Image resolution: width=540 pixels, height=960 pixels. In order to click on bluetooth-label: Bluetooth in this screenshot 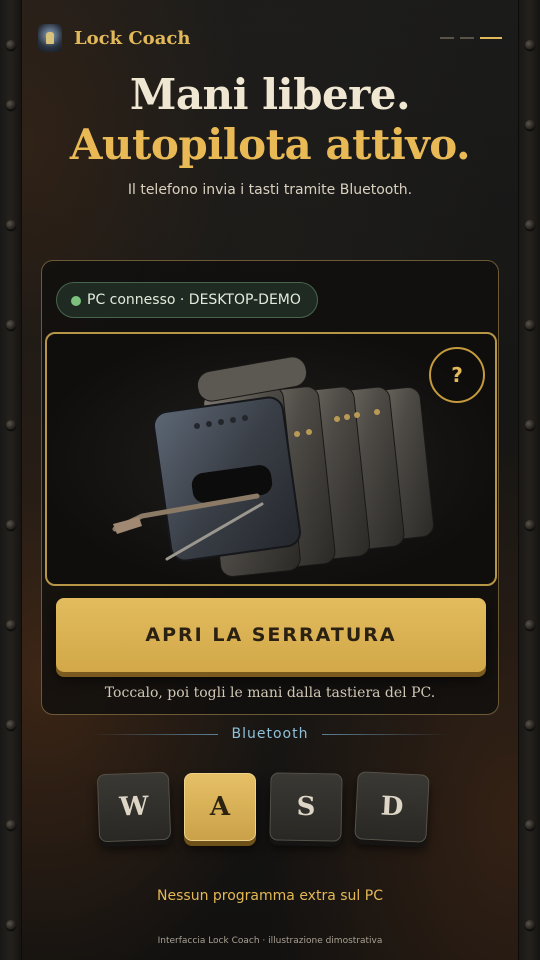, I will do `click(270, 734)`.